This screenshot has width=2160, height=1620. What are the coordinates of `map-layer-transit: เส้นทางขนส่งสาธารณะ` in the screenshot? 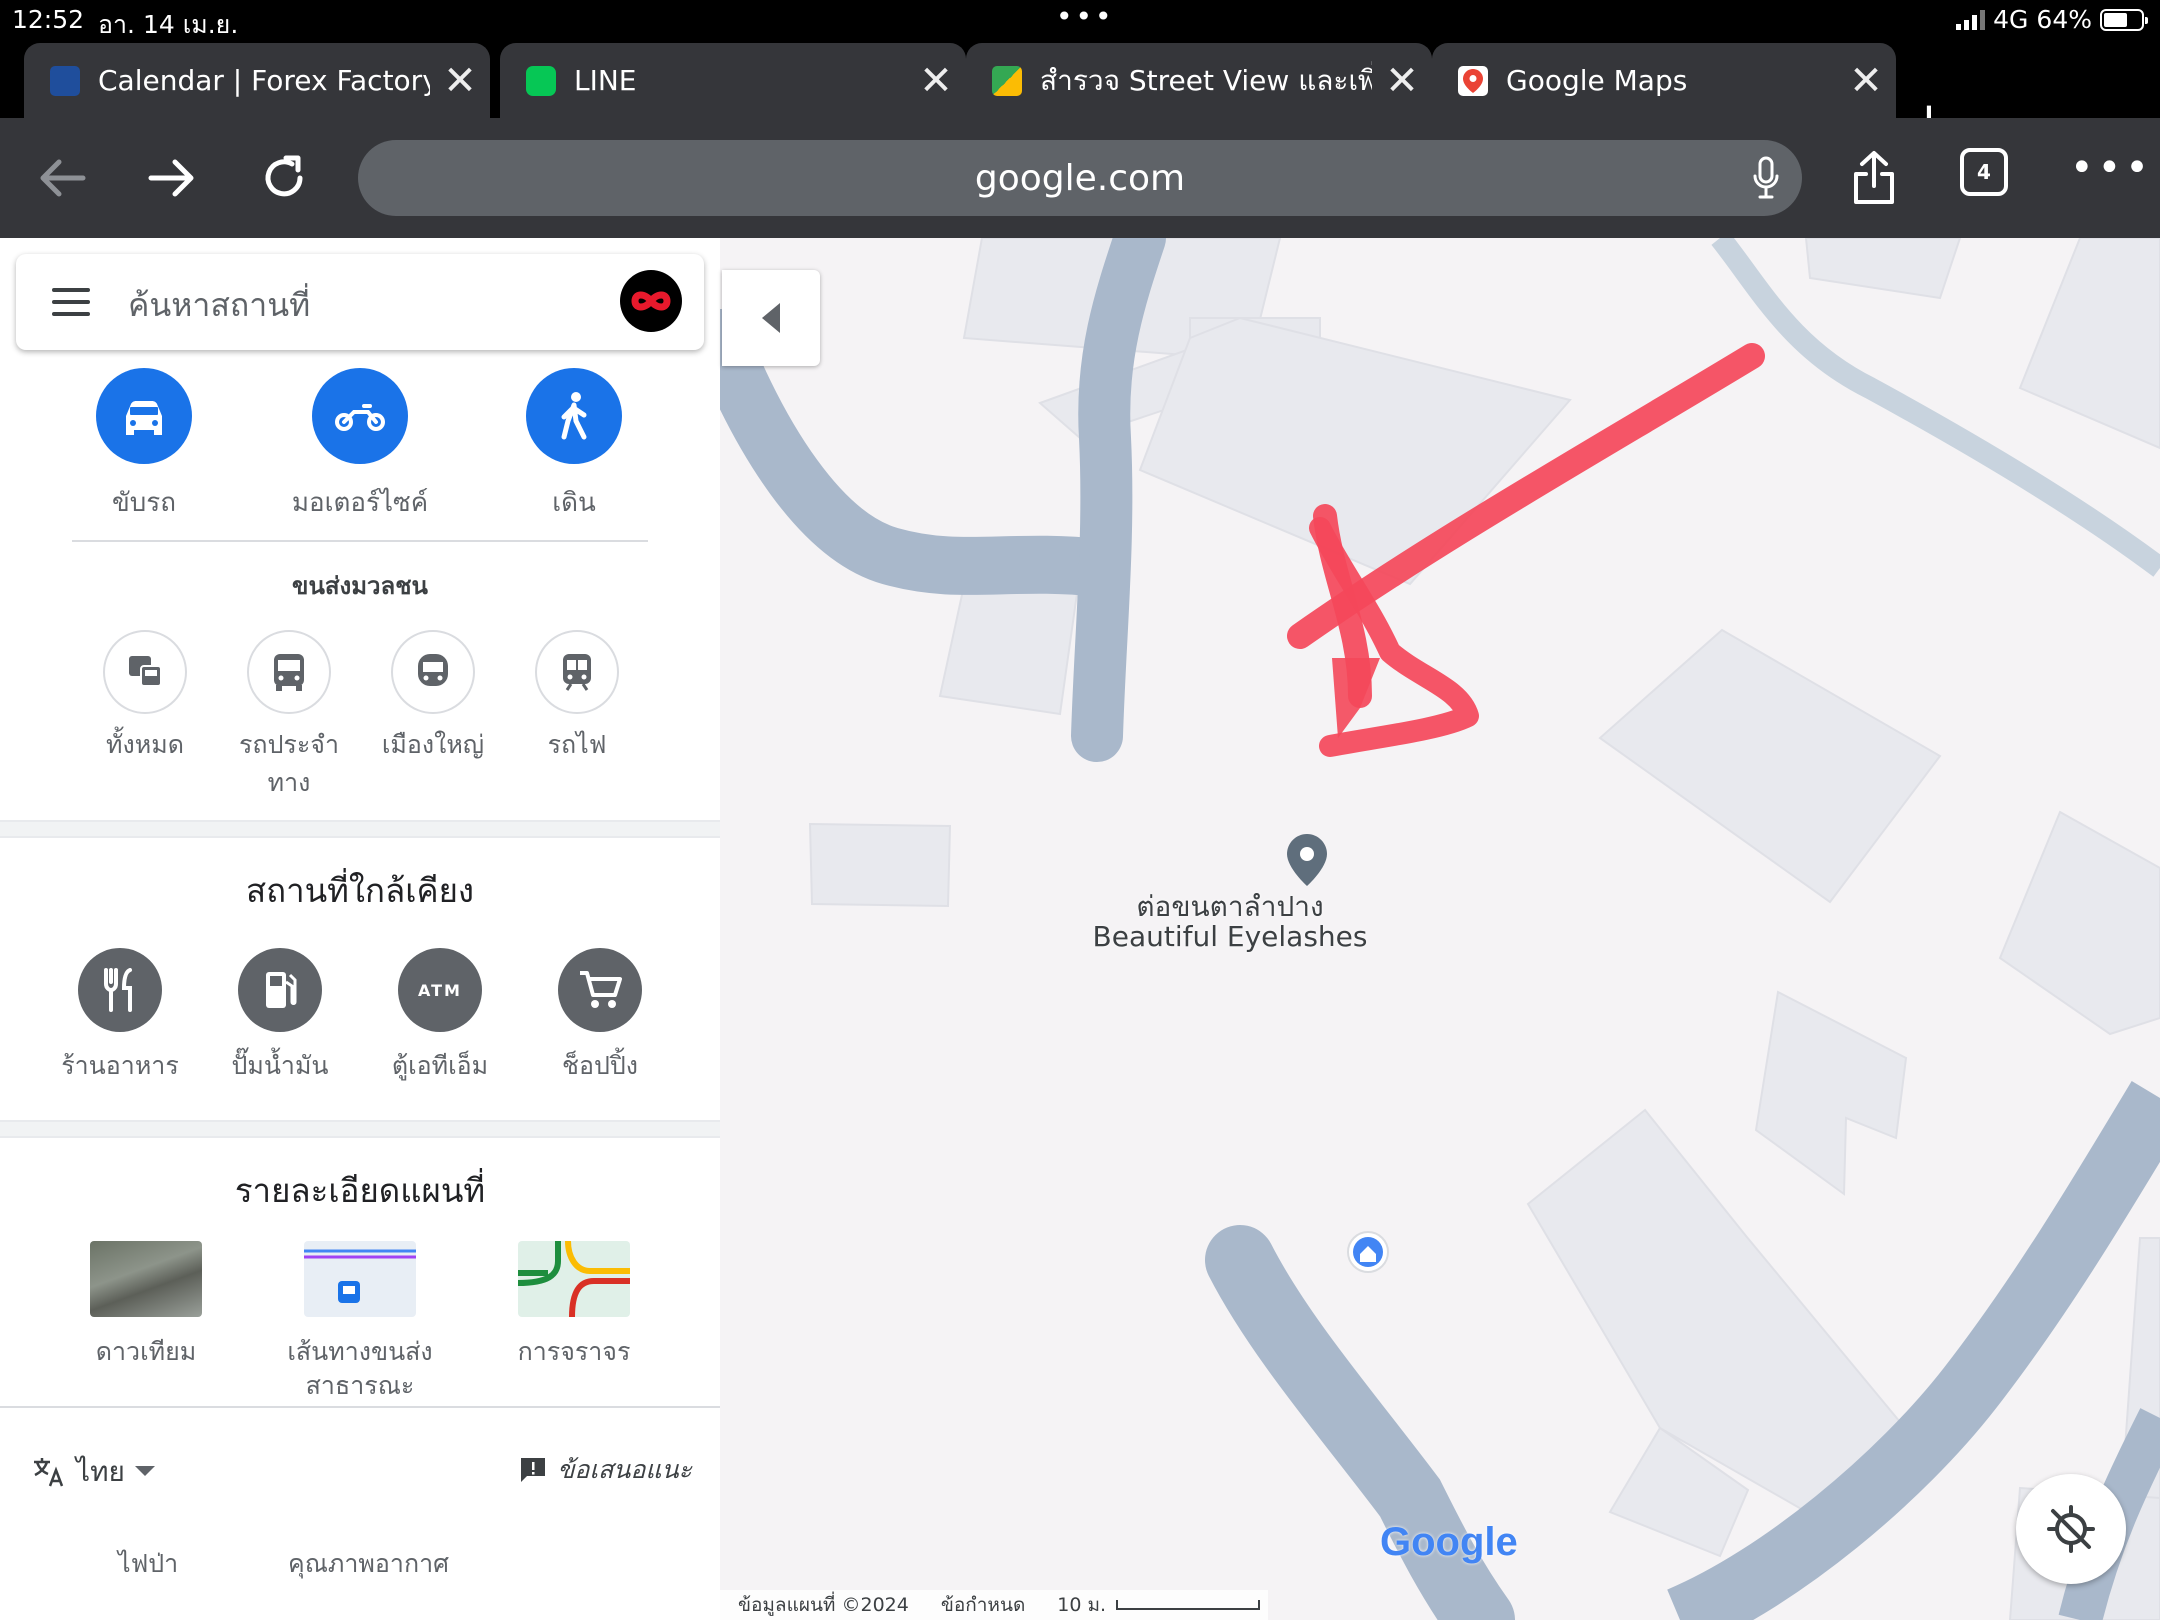 It's located at (360, 1322).